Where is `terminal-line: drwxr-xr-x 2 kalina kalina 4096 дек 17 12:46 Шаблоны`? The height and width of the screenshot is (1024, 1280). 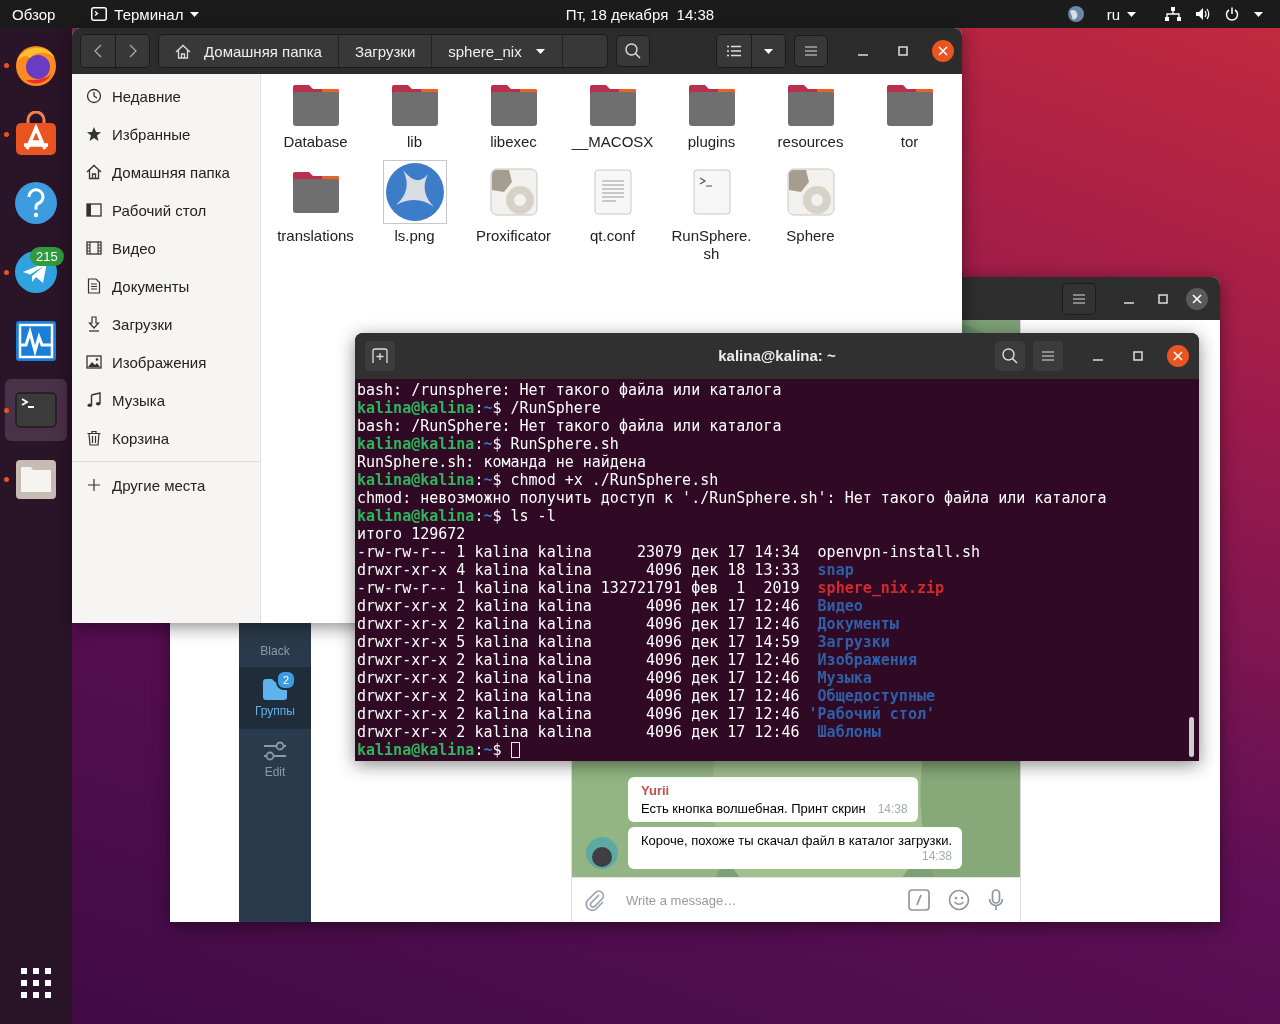 terminal-line: drwxr-xr-x 2 kalina kalina 4096 дек 17 12:46 Шаблоны is located at coordinates (619, 732).